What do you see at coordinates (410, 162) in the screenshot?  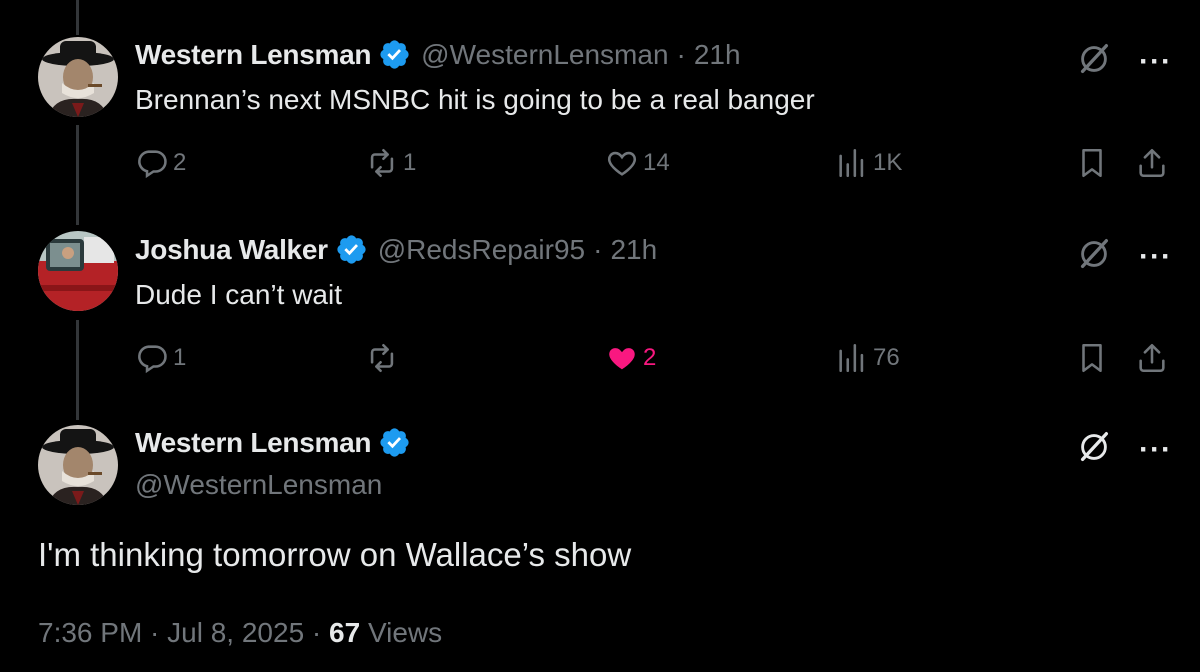 I see `retweet-count: 1` at bounding box center [410, 162].